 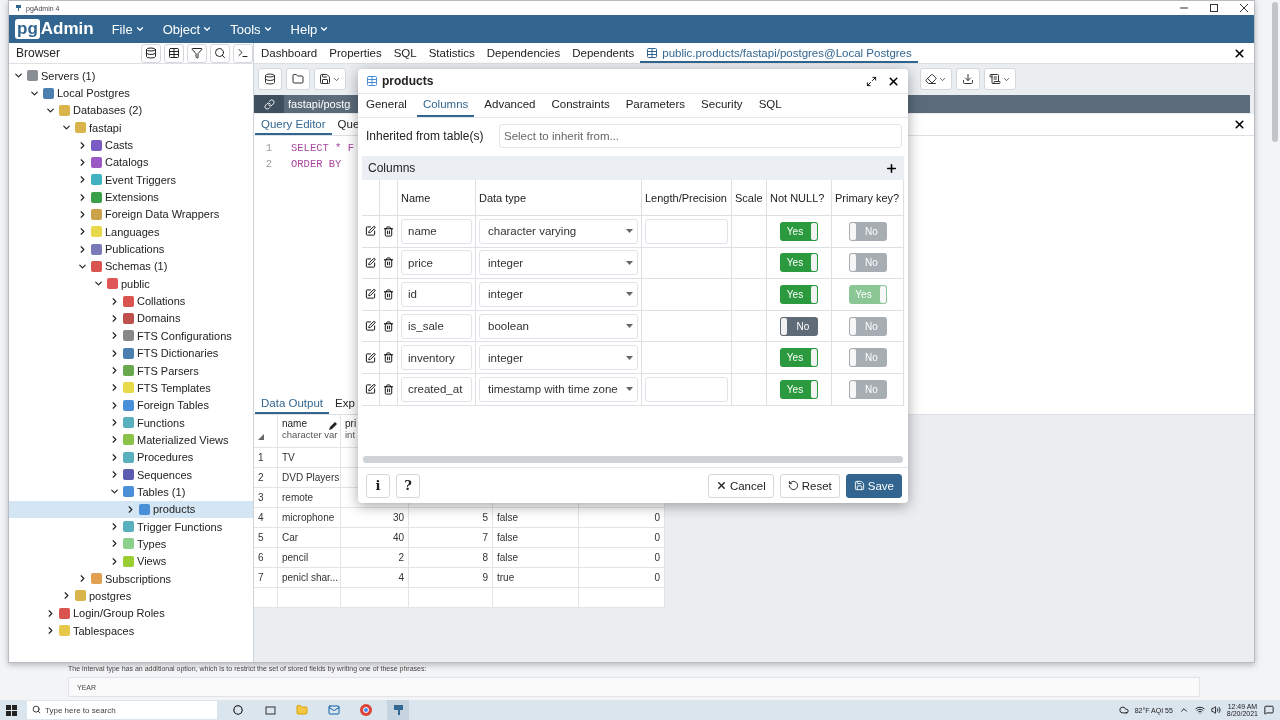 I want to click on tree-item: Casts, so click(x=131, y=145).